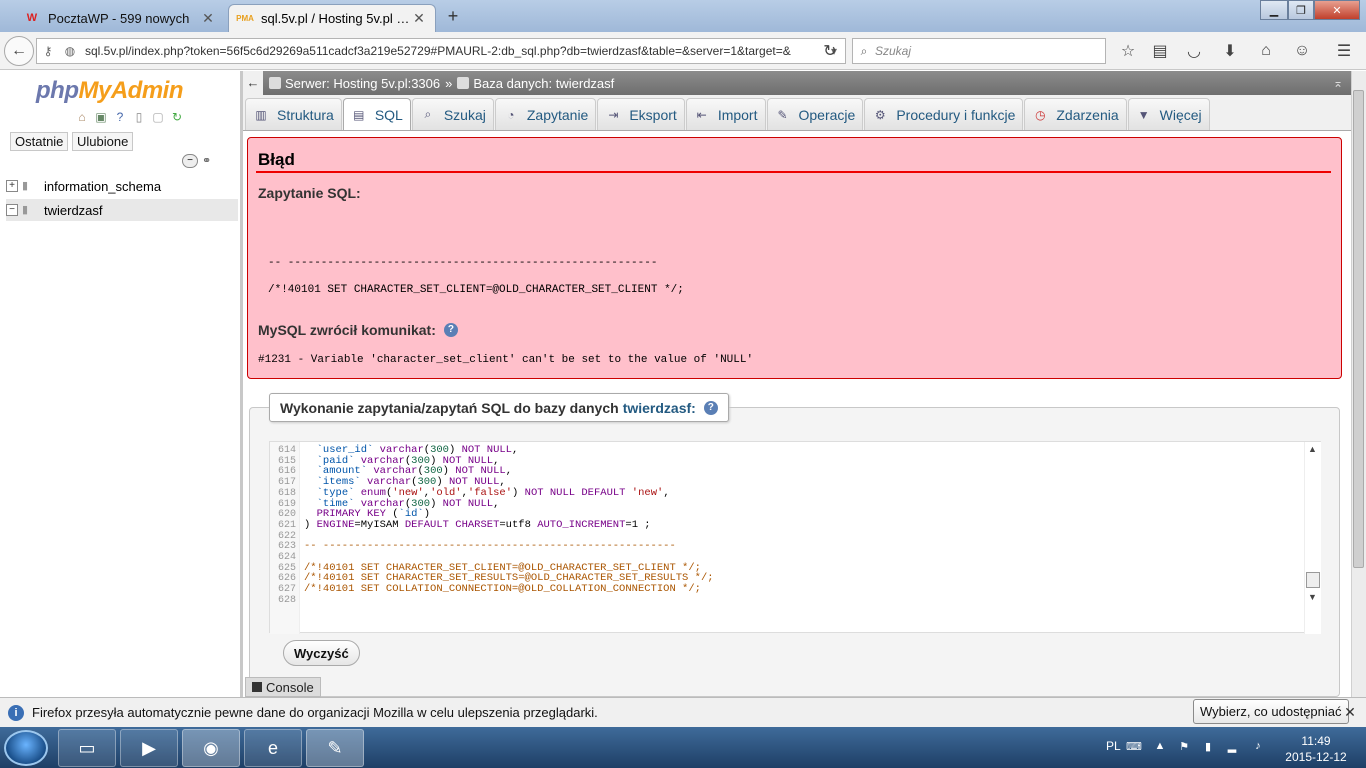 Image resolution: width=1366 pixels, height=768 pixels. Describe the element at coordinates (87, 748) in the screenshot. I see `explorer-taskbar-icon: ▭` at that location.